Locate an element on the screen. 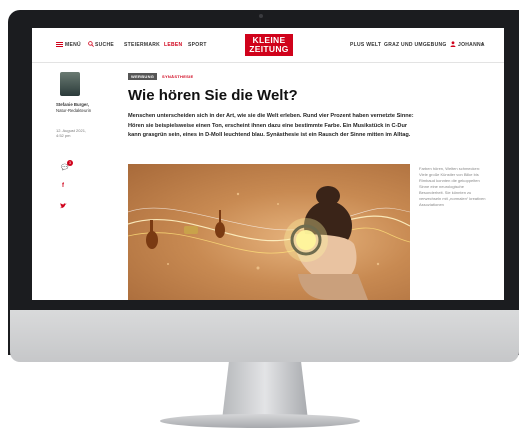  publish-date: 12. August 2021, 4:52 pm is located at coordinates (74, 133).